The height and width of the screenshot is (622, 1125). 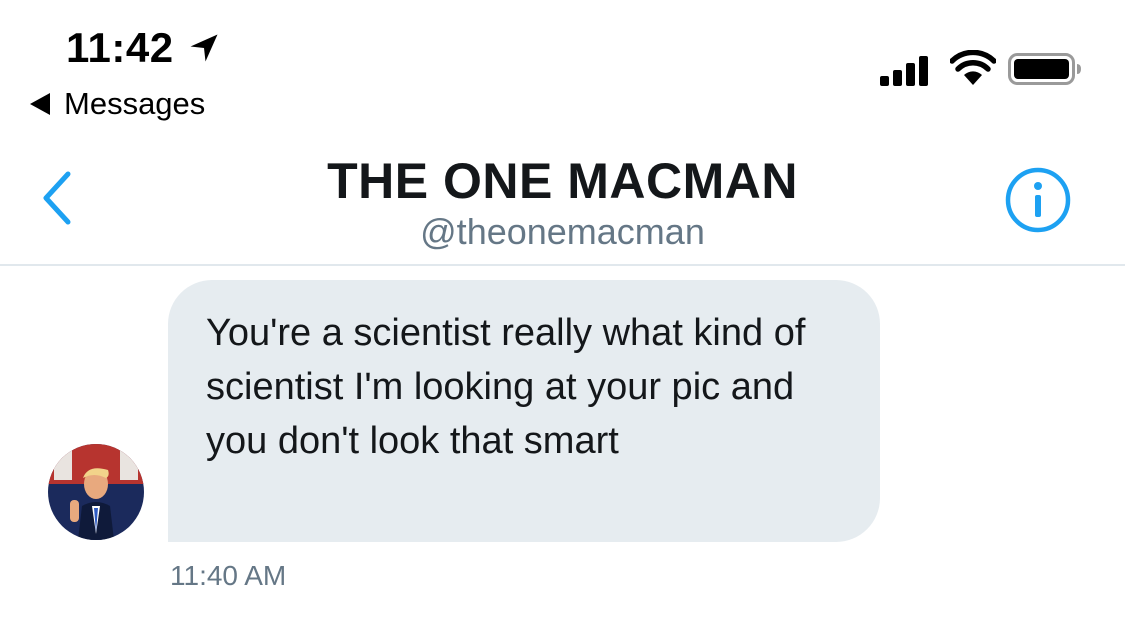 What do you see at coordinates (228, 575) in the screenshot?
I see `message-timestamp: 11:40 AM` at bounding box center [228, 575].